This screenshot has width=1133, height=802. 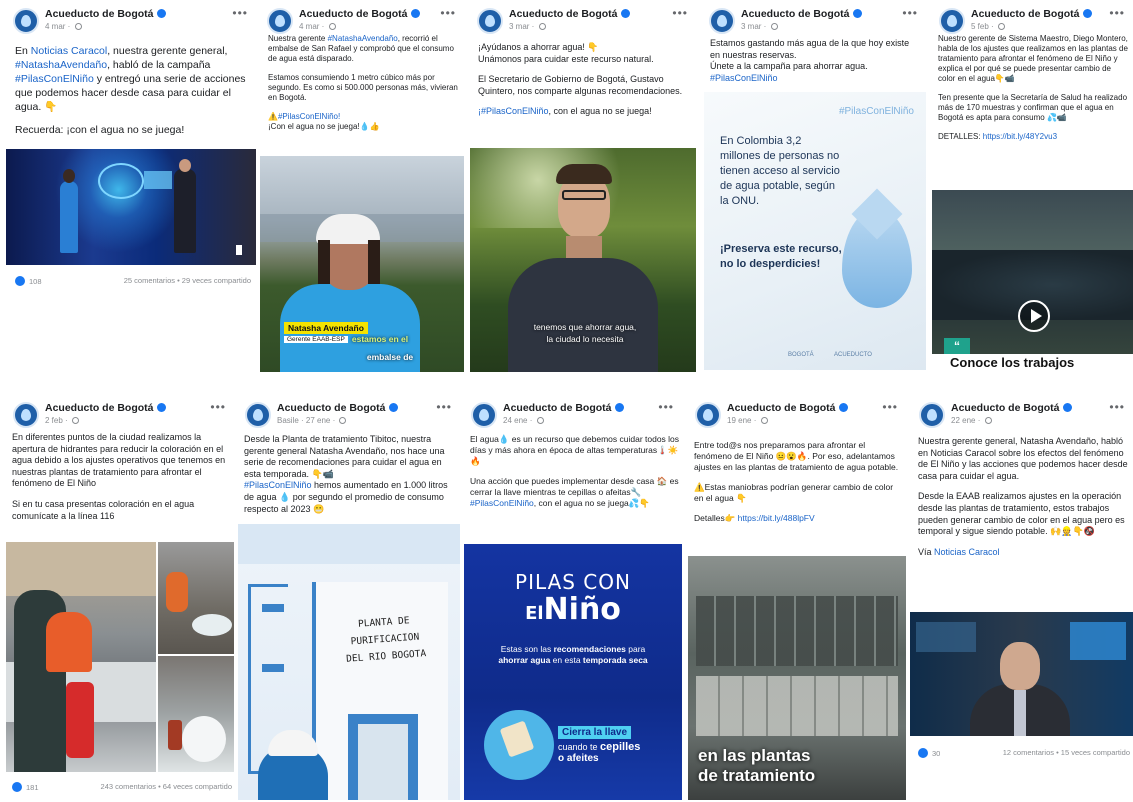 I want to click on video-overlay-text: en las plantas de tratamiento, so click(x=757, y=765).